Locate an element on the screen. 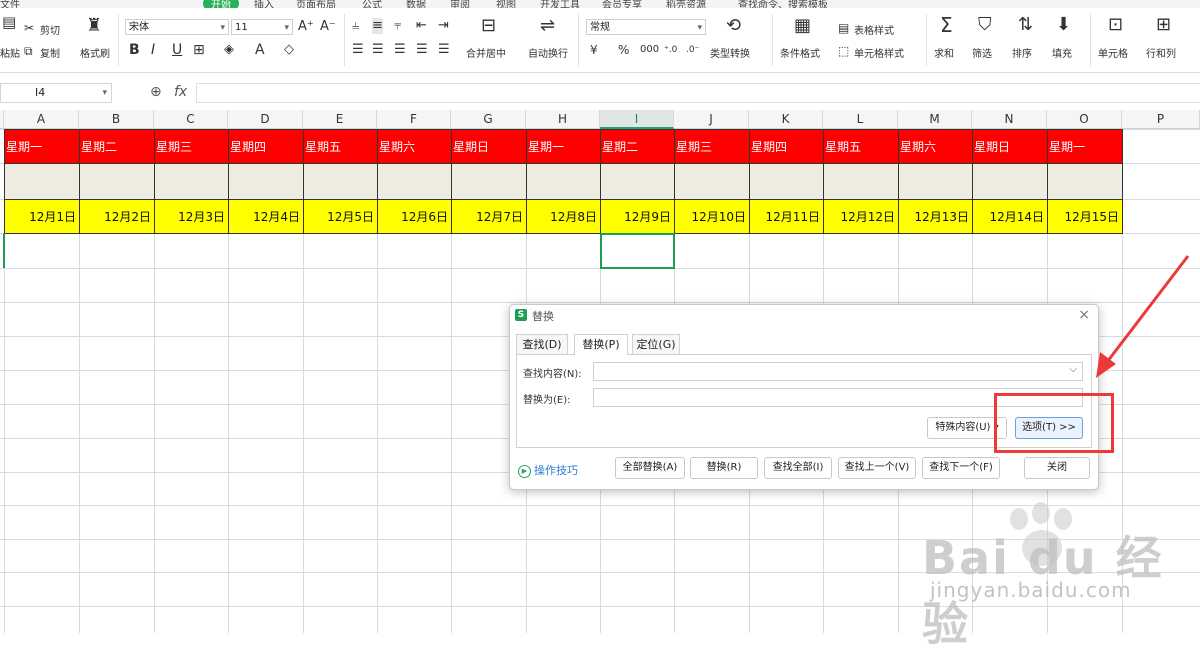  tab-replace: 替换(P) is located at coordinates (601, 344).